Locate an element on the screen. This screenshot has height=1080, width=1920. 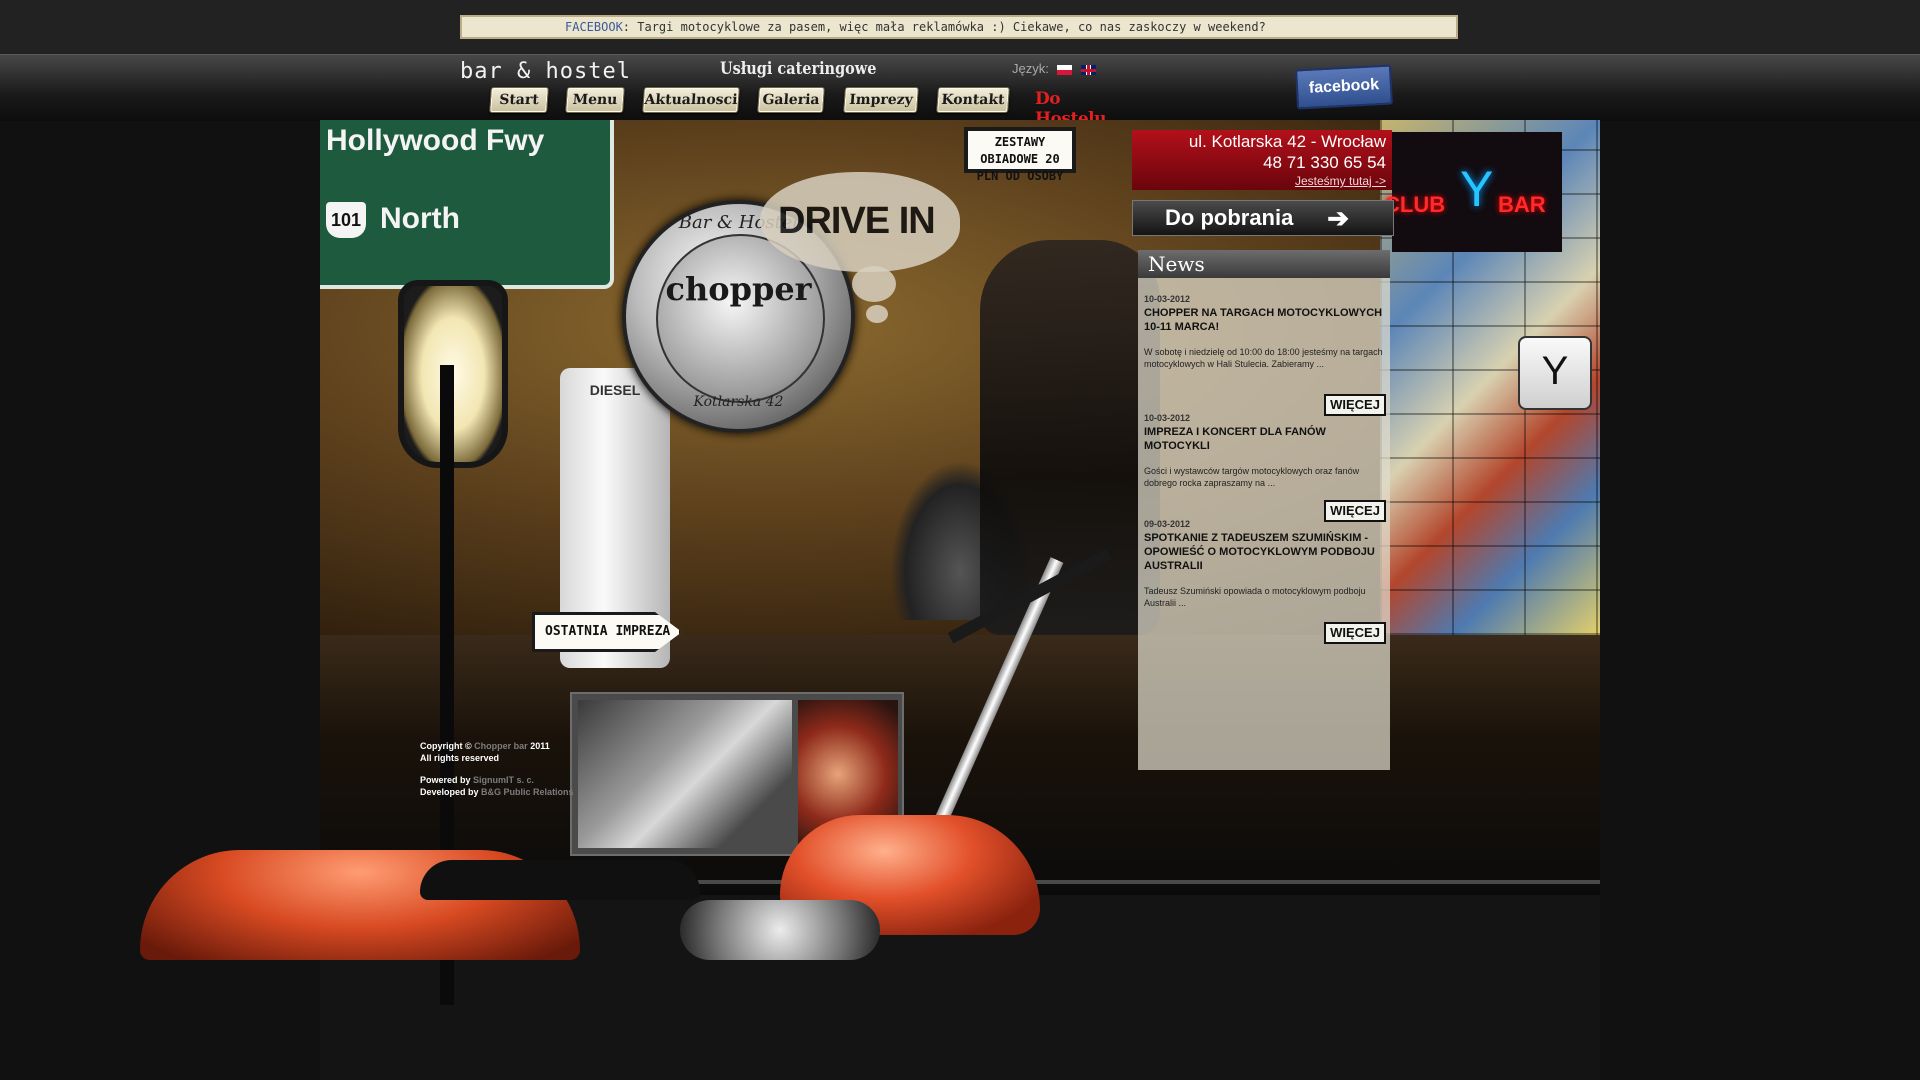
club-bar-neon: CLUB Y BAR is located at coordinates (1473, 192).